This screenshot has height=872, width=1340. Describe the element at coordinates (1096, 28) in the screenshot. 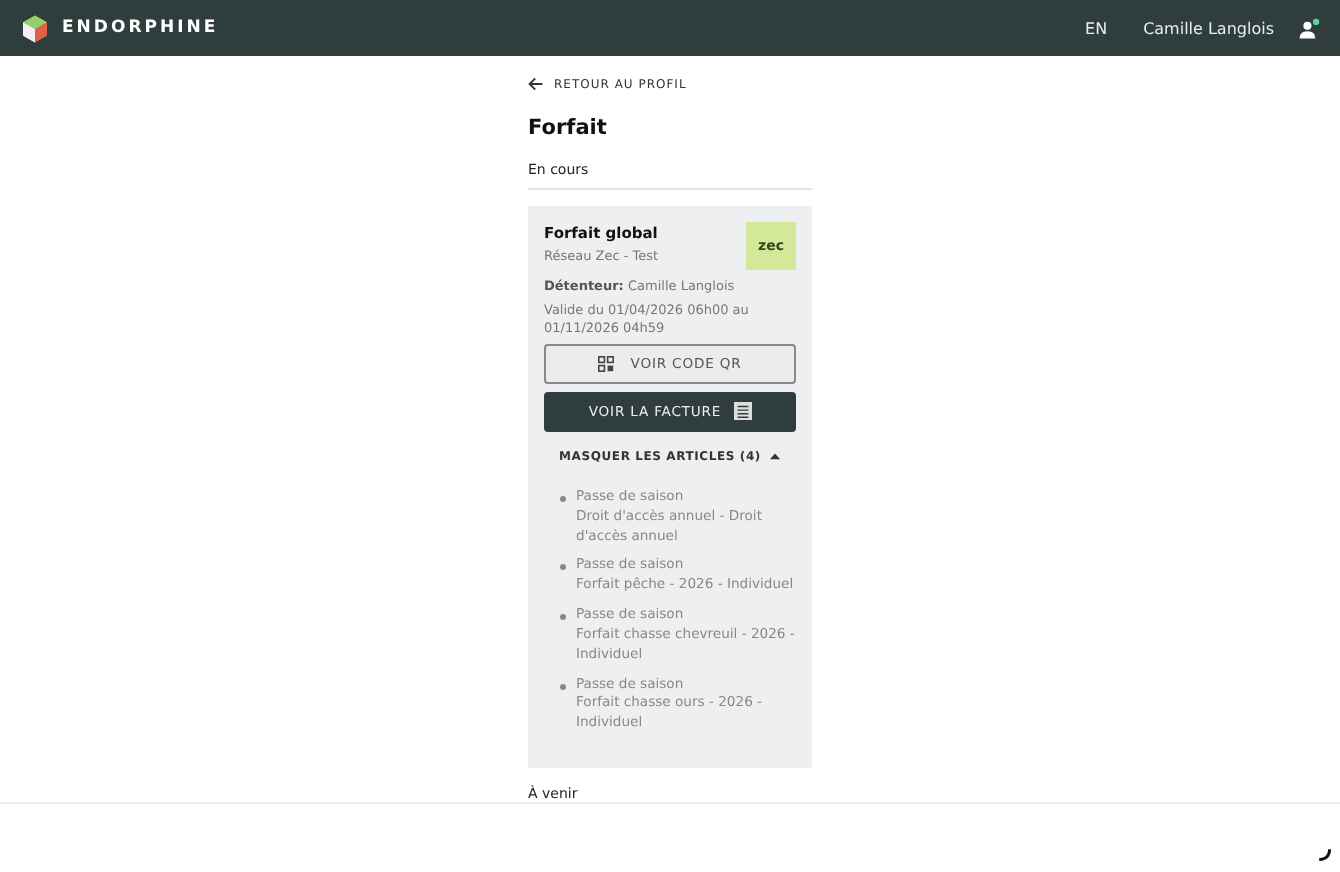

I see `language-button: EN` at that location.